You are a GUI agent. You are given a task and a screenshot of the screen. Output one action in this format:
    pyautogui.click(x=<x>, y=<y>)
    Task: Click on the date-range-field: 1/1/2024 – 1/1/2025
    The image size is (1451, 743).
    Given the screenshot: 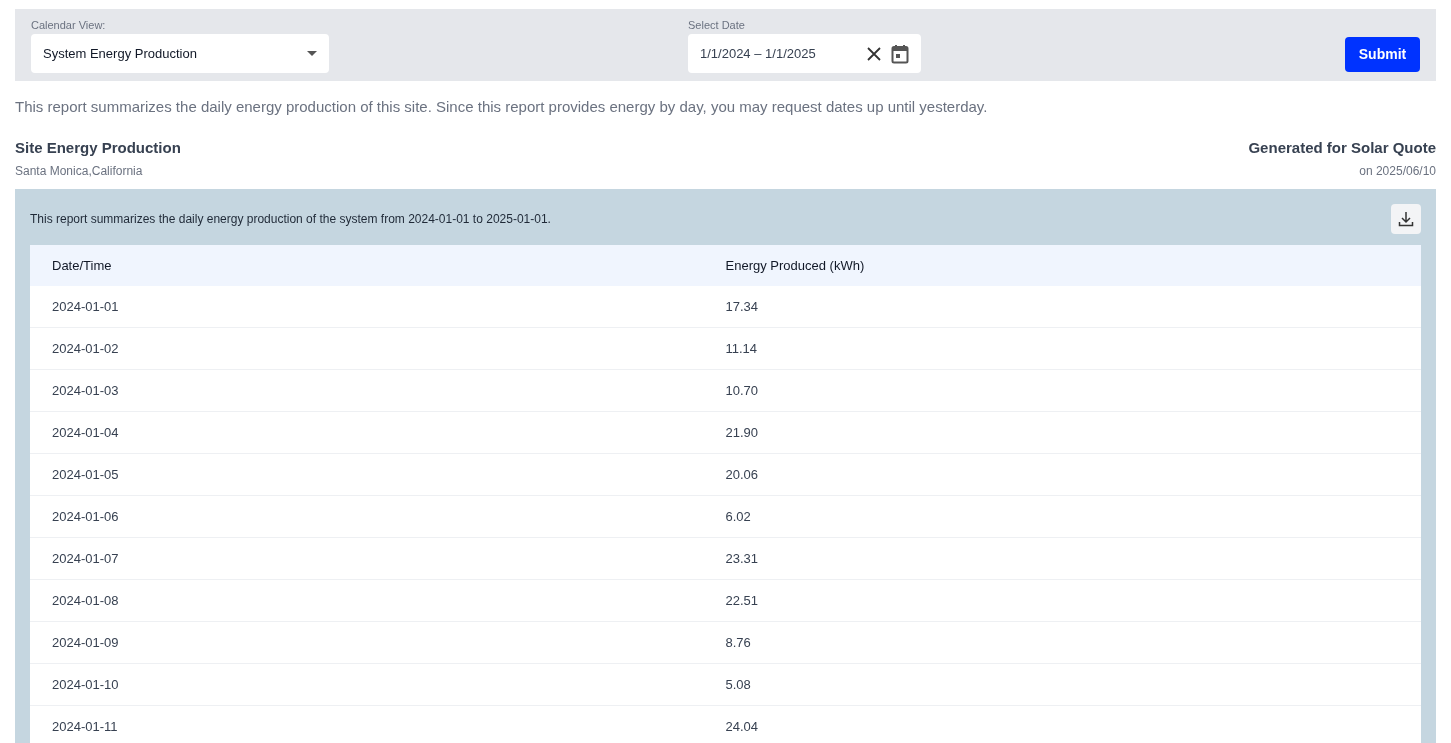 What is the action you would take?
    pyautogui.click(x=804, y=53)
    